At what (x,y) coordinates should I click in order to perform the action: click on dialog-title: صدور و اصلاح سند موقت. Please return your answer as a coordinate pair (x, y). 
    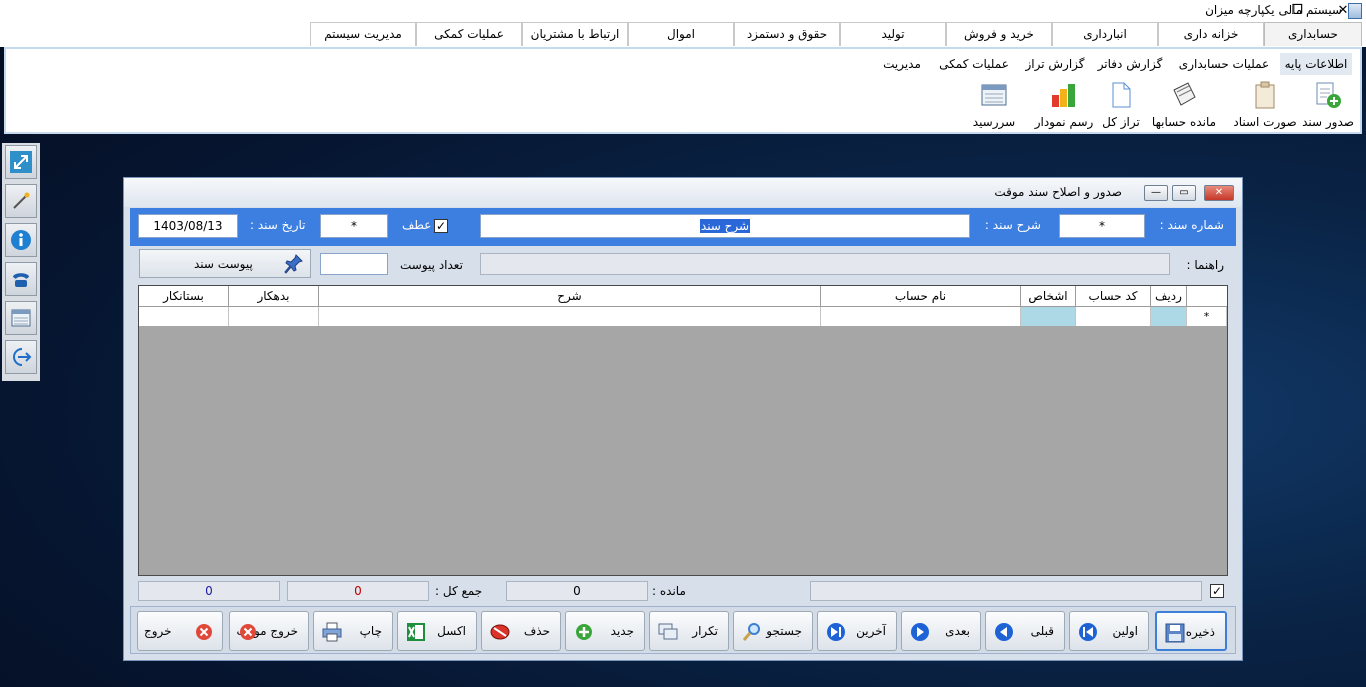
    Looking at the image, I should click on (1058, 192).